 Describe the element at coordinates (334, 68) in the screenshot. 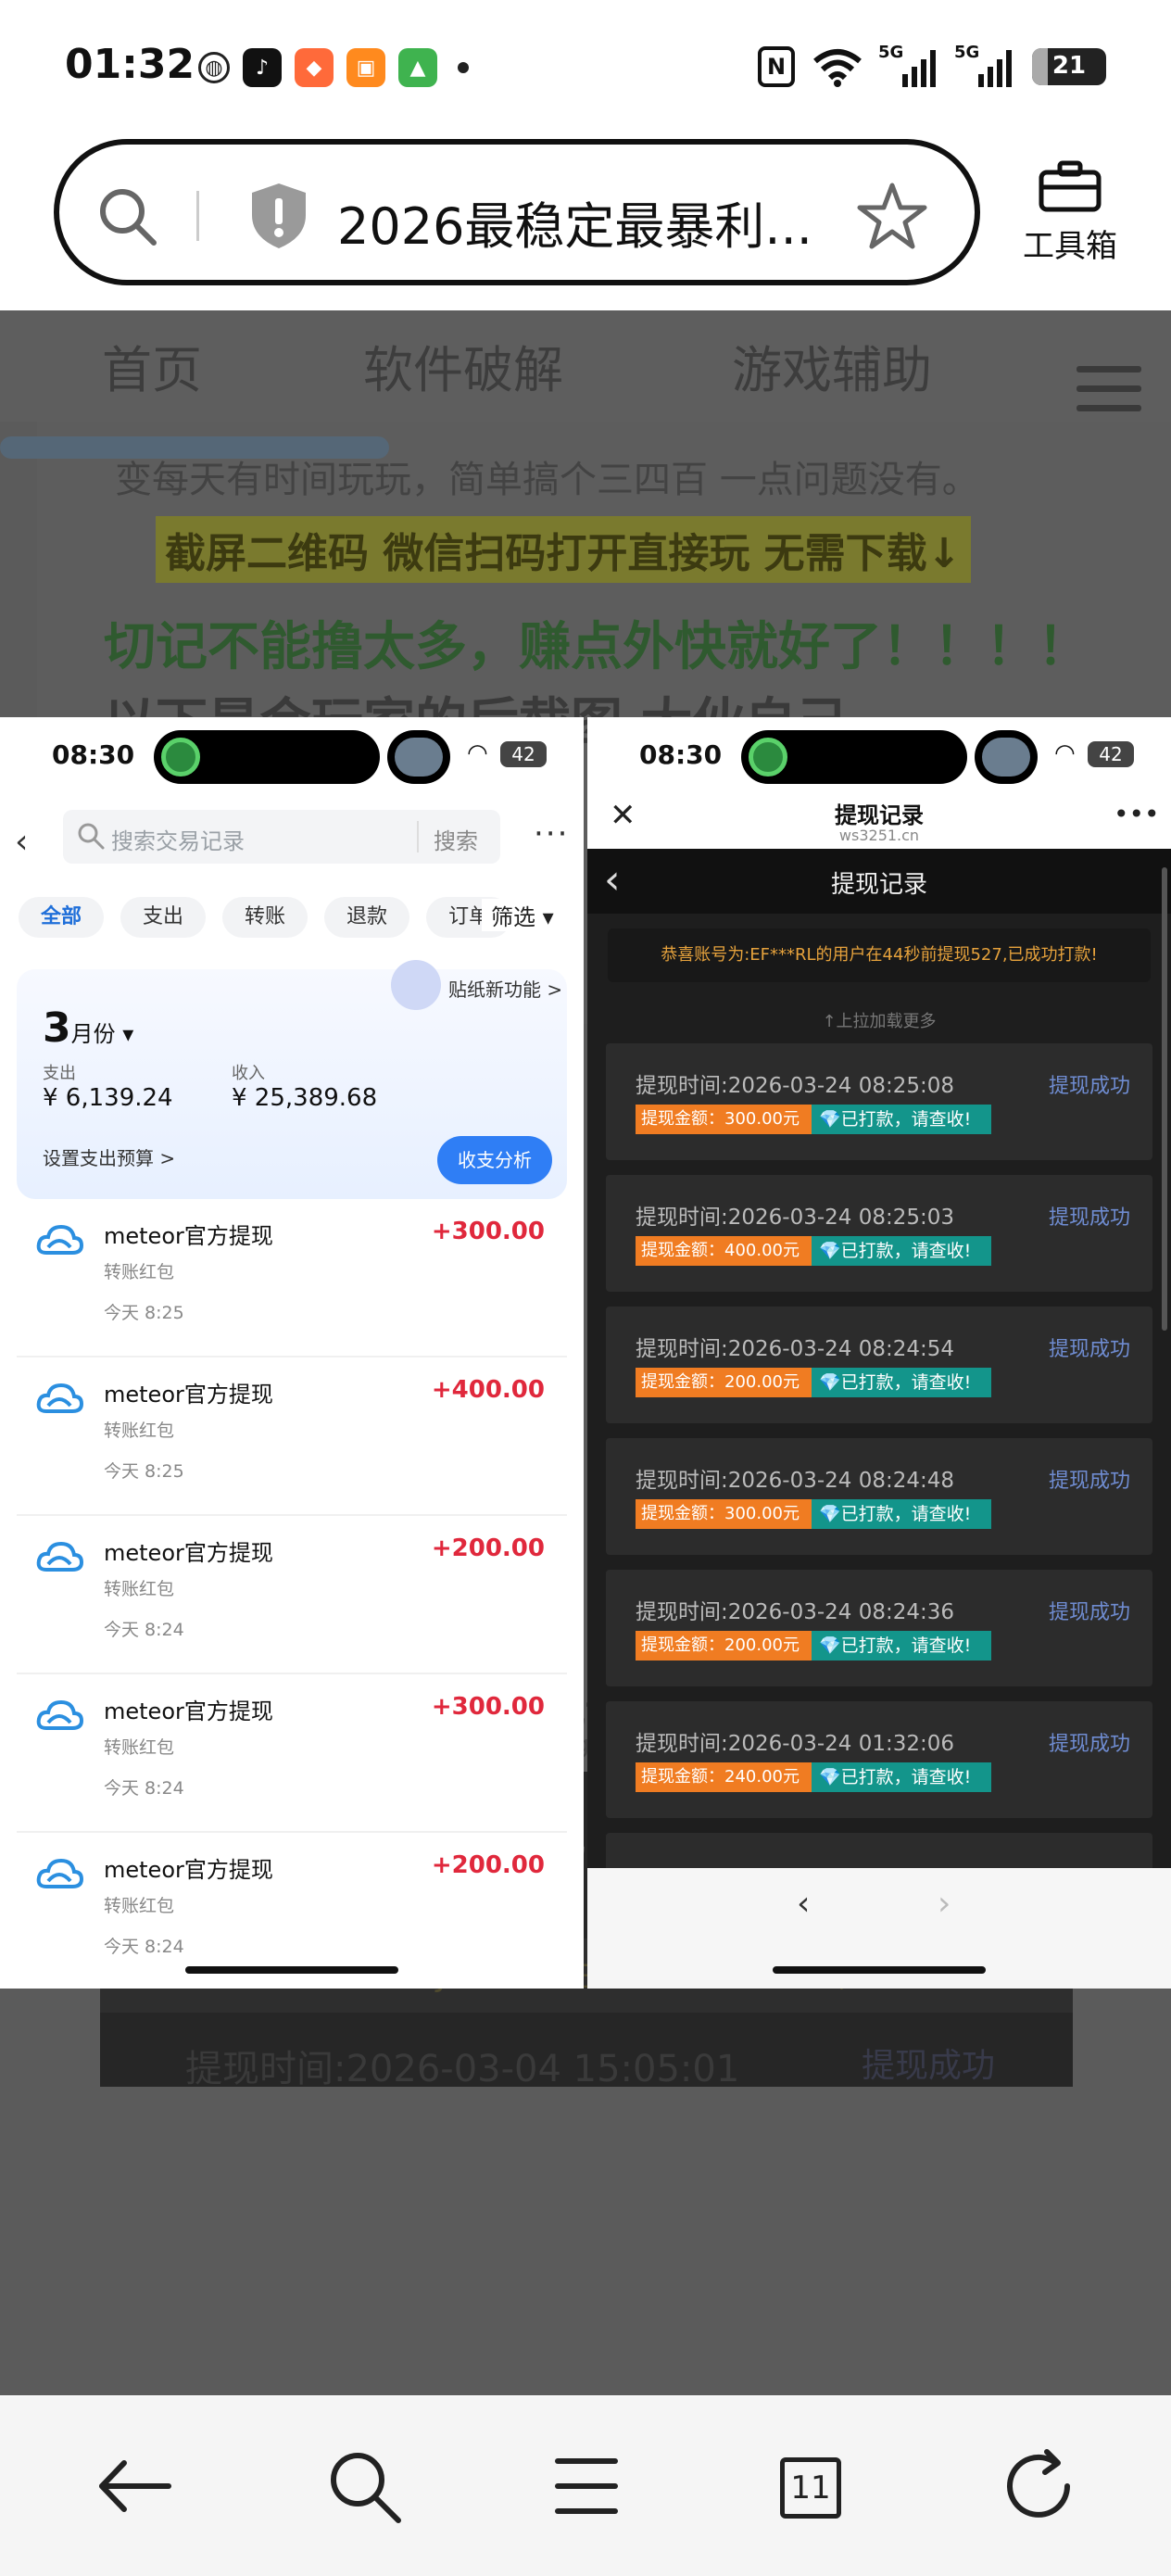

I see `notification-icons: ◍ ♪ ◆ ▣ ▲` at that location.